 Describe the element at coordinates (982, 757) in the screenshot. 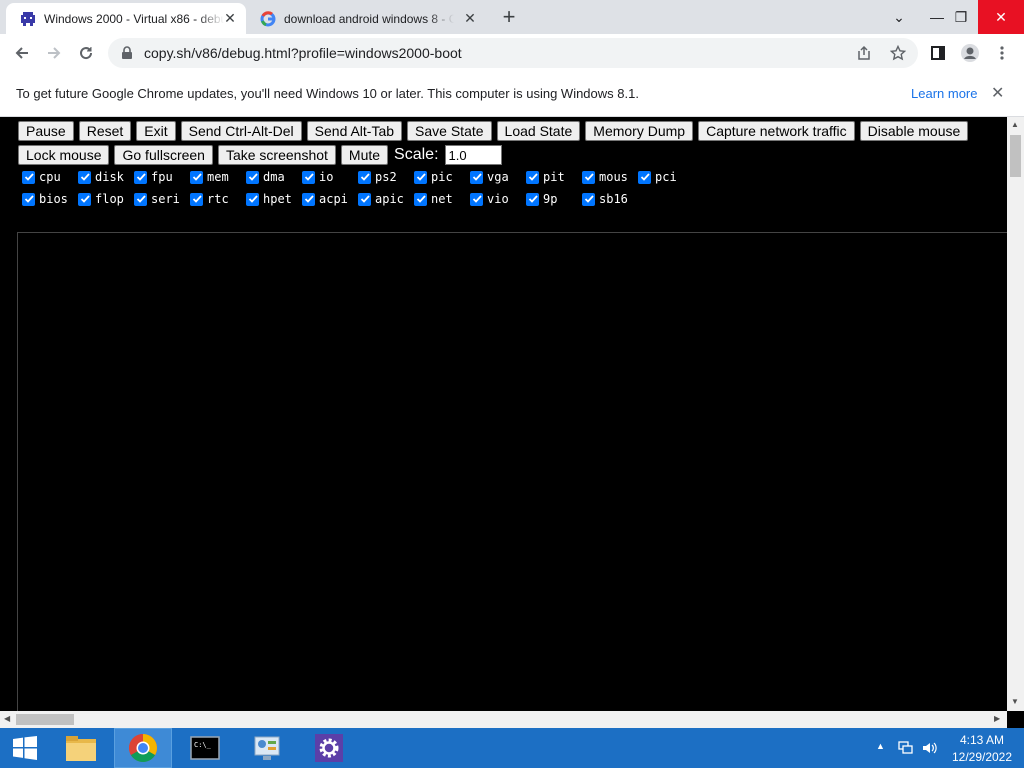

I see `clock-date: 12/29/2022` at that location.